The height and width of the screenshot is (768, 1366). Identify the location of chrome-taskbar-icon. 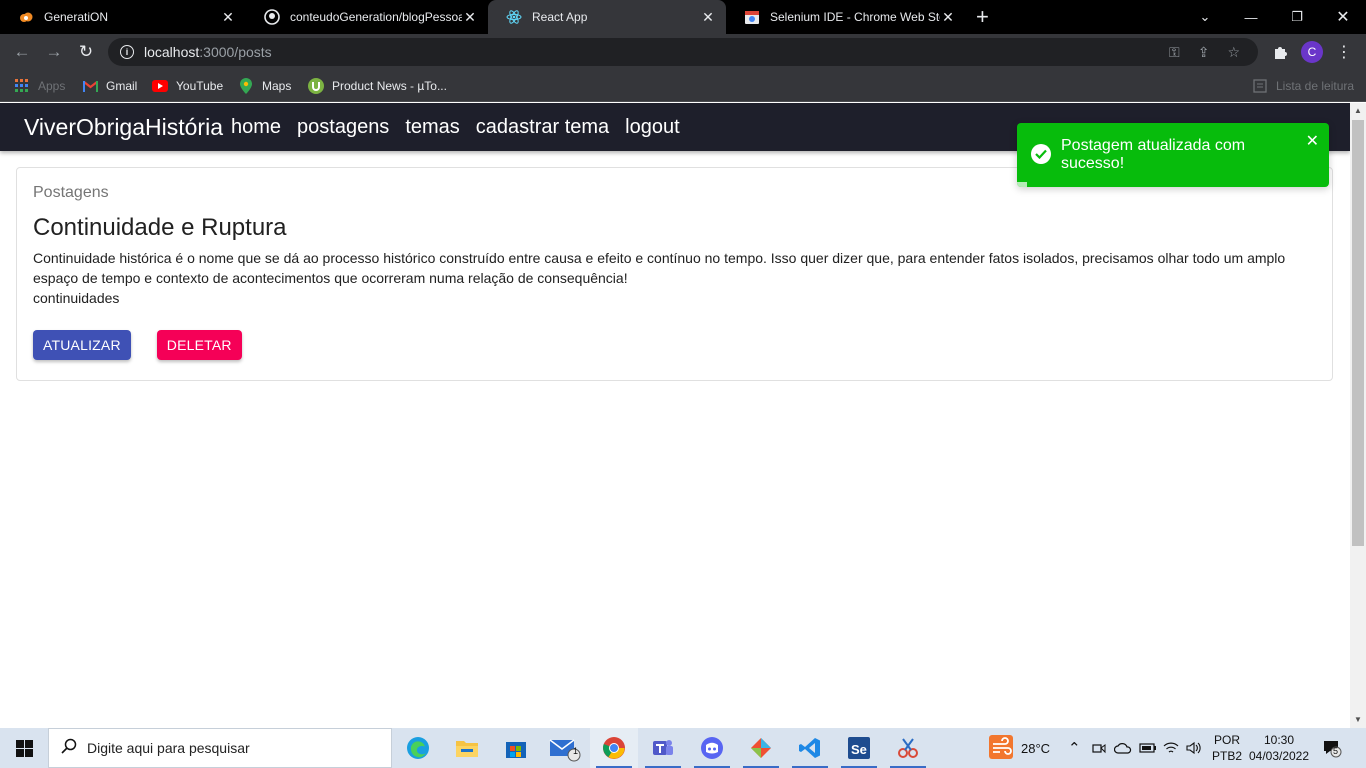
(614, 748).